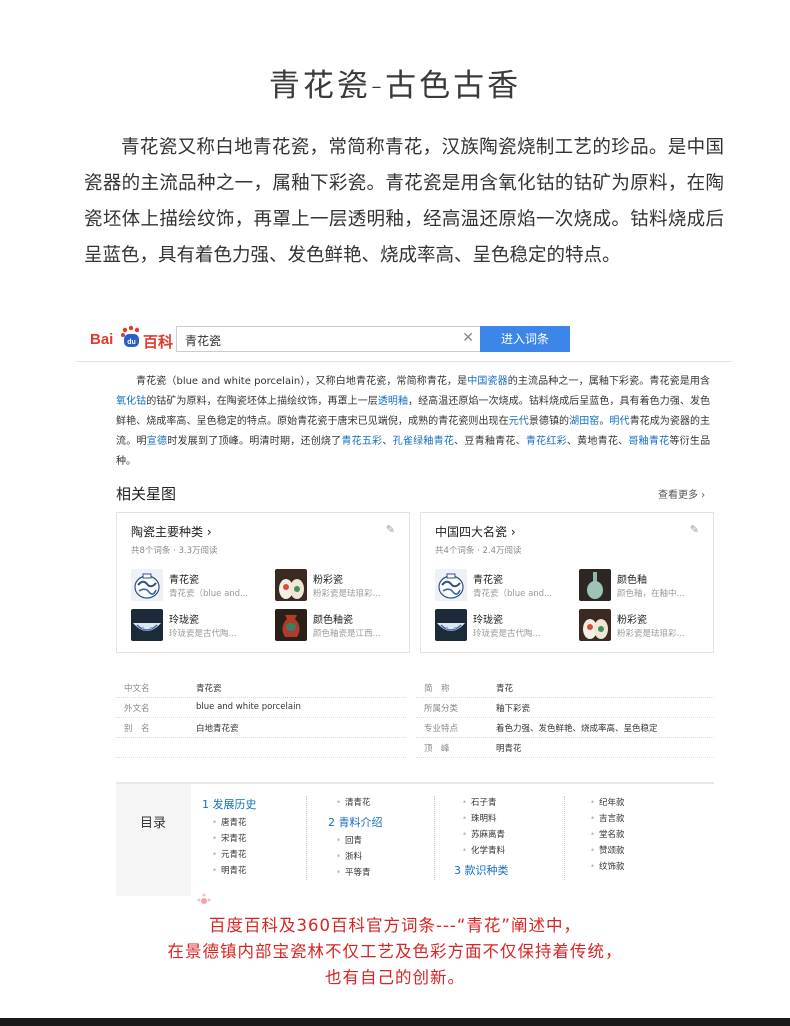 This screenshot has height=1026, width=790. I want to click on info-row, so click(261, 748).